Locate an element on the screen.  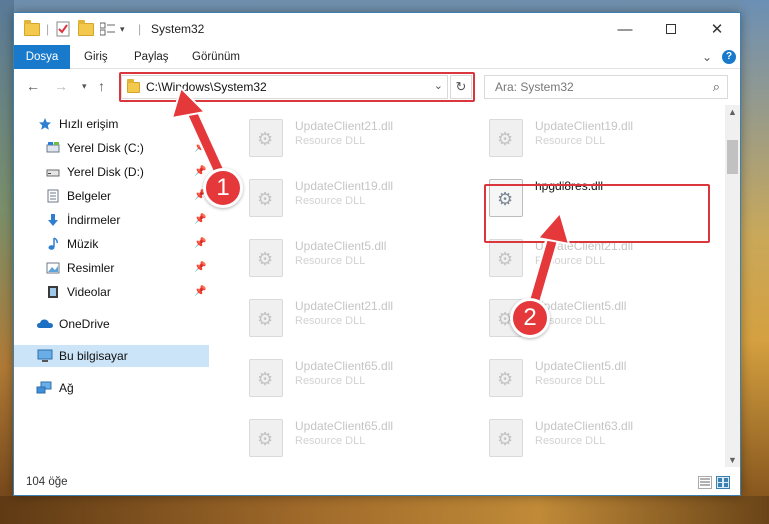
step-badge-2: 2 is located at coordinates (530, 318).